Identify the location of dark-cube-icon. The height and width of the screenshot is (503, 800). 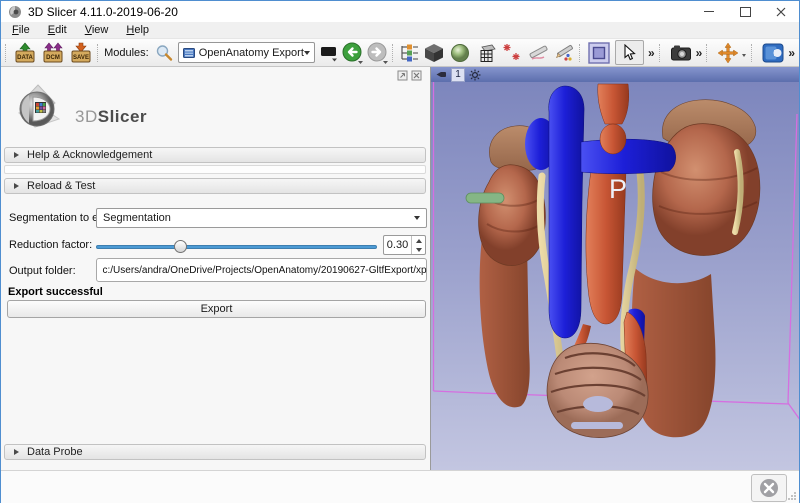
(434, 52).